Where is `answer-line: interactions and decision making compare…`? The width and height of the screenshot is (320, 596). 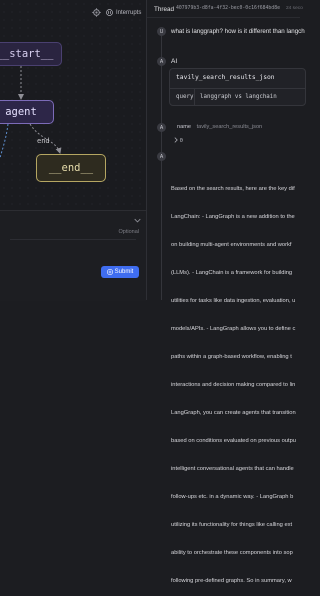 answer-line: interactions and decision making compare… is located at coordinates (233, 384).